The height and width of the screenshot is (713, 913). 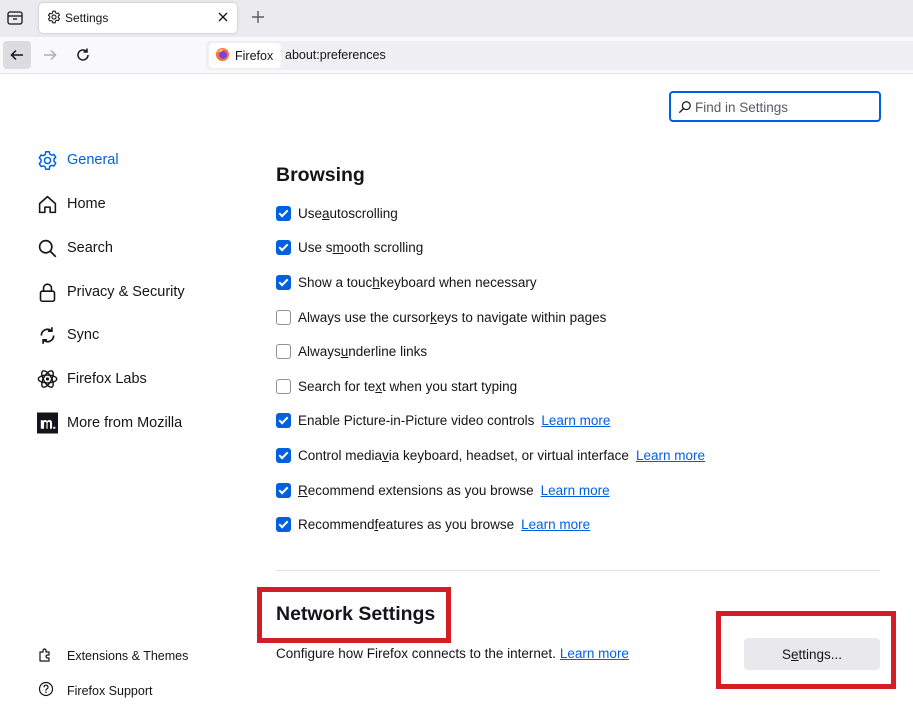 What do you see at coordinates (446, 524) in the screenshot?
I see `option-label-post: eatures as you browse` at bounding box center [446, 524].